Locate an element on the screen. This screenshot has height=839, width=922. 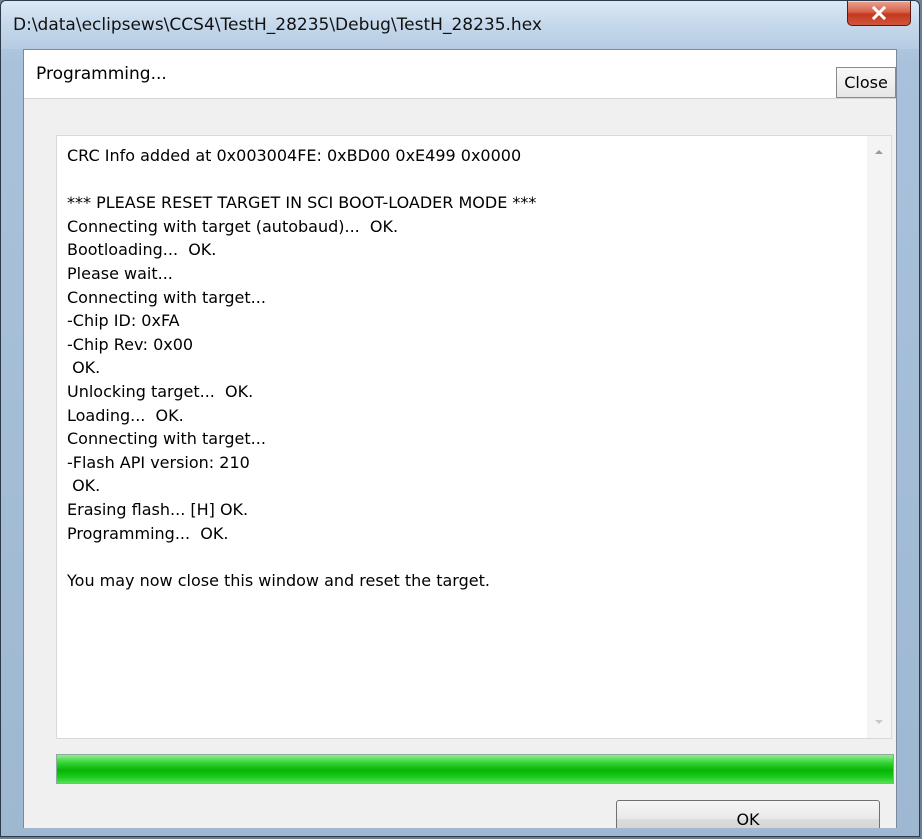
scroll-up-button is located at coordinates (879, 152).